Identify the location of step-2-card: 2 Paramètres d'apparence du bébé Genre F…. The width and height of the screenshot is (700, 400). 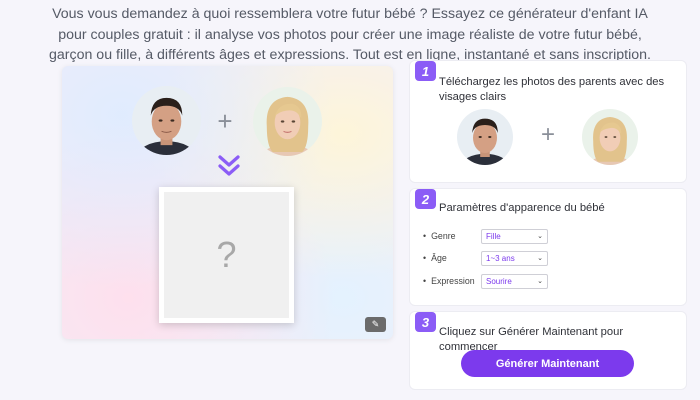
(548, 247).